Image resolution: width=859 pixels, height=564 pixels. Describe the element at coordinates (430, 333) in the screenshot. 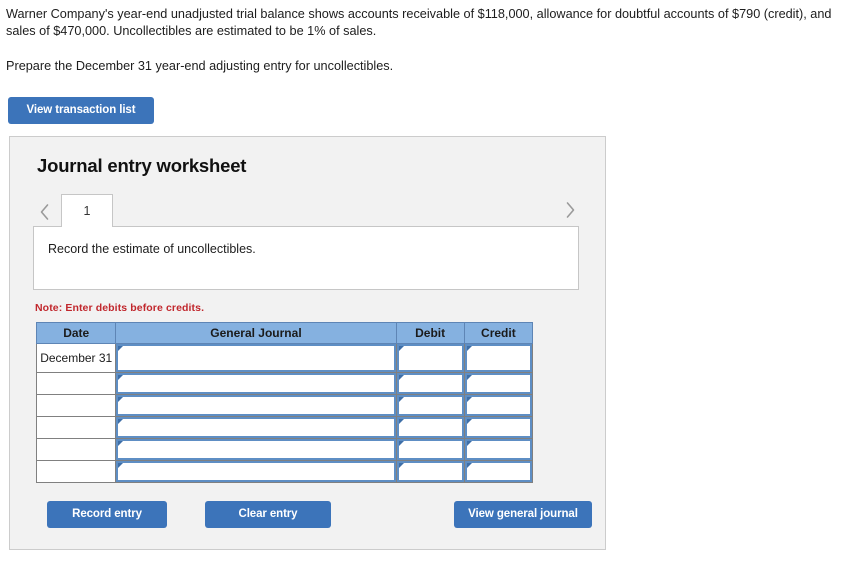

I see `column-header-debit: Debit` at that location.